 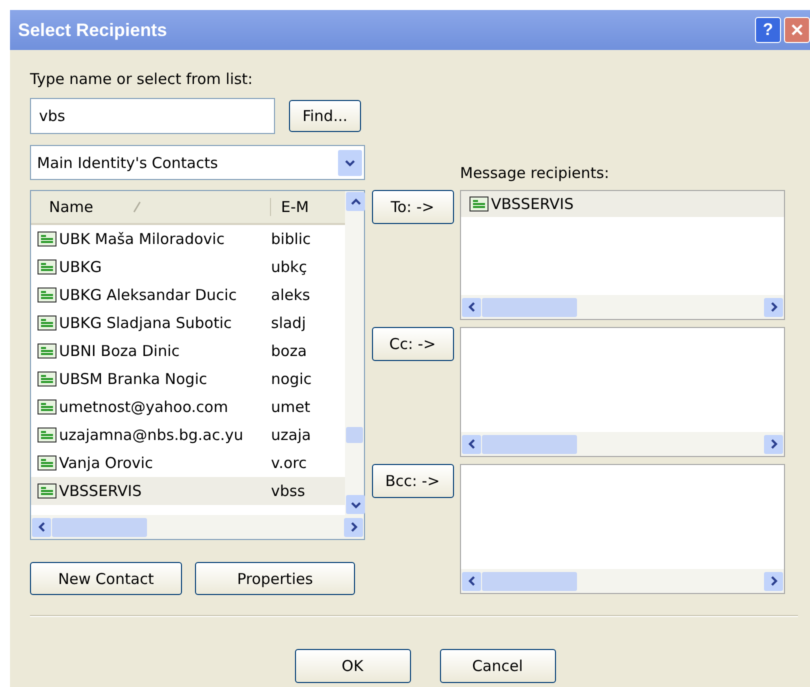 What do you see at coordinates (498, 666) in the screenshot?
I see `cancel-button: Cancel` at bounding box center [498, 666].